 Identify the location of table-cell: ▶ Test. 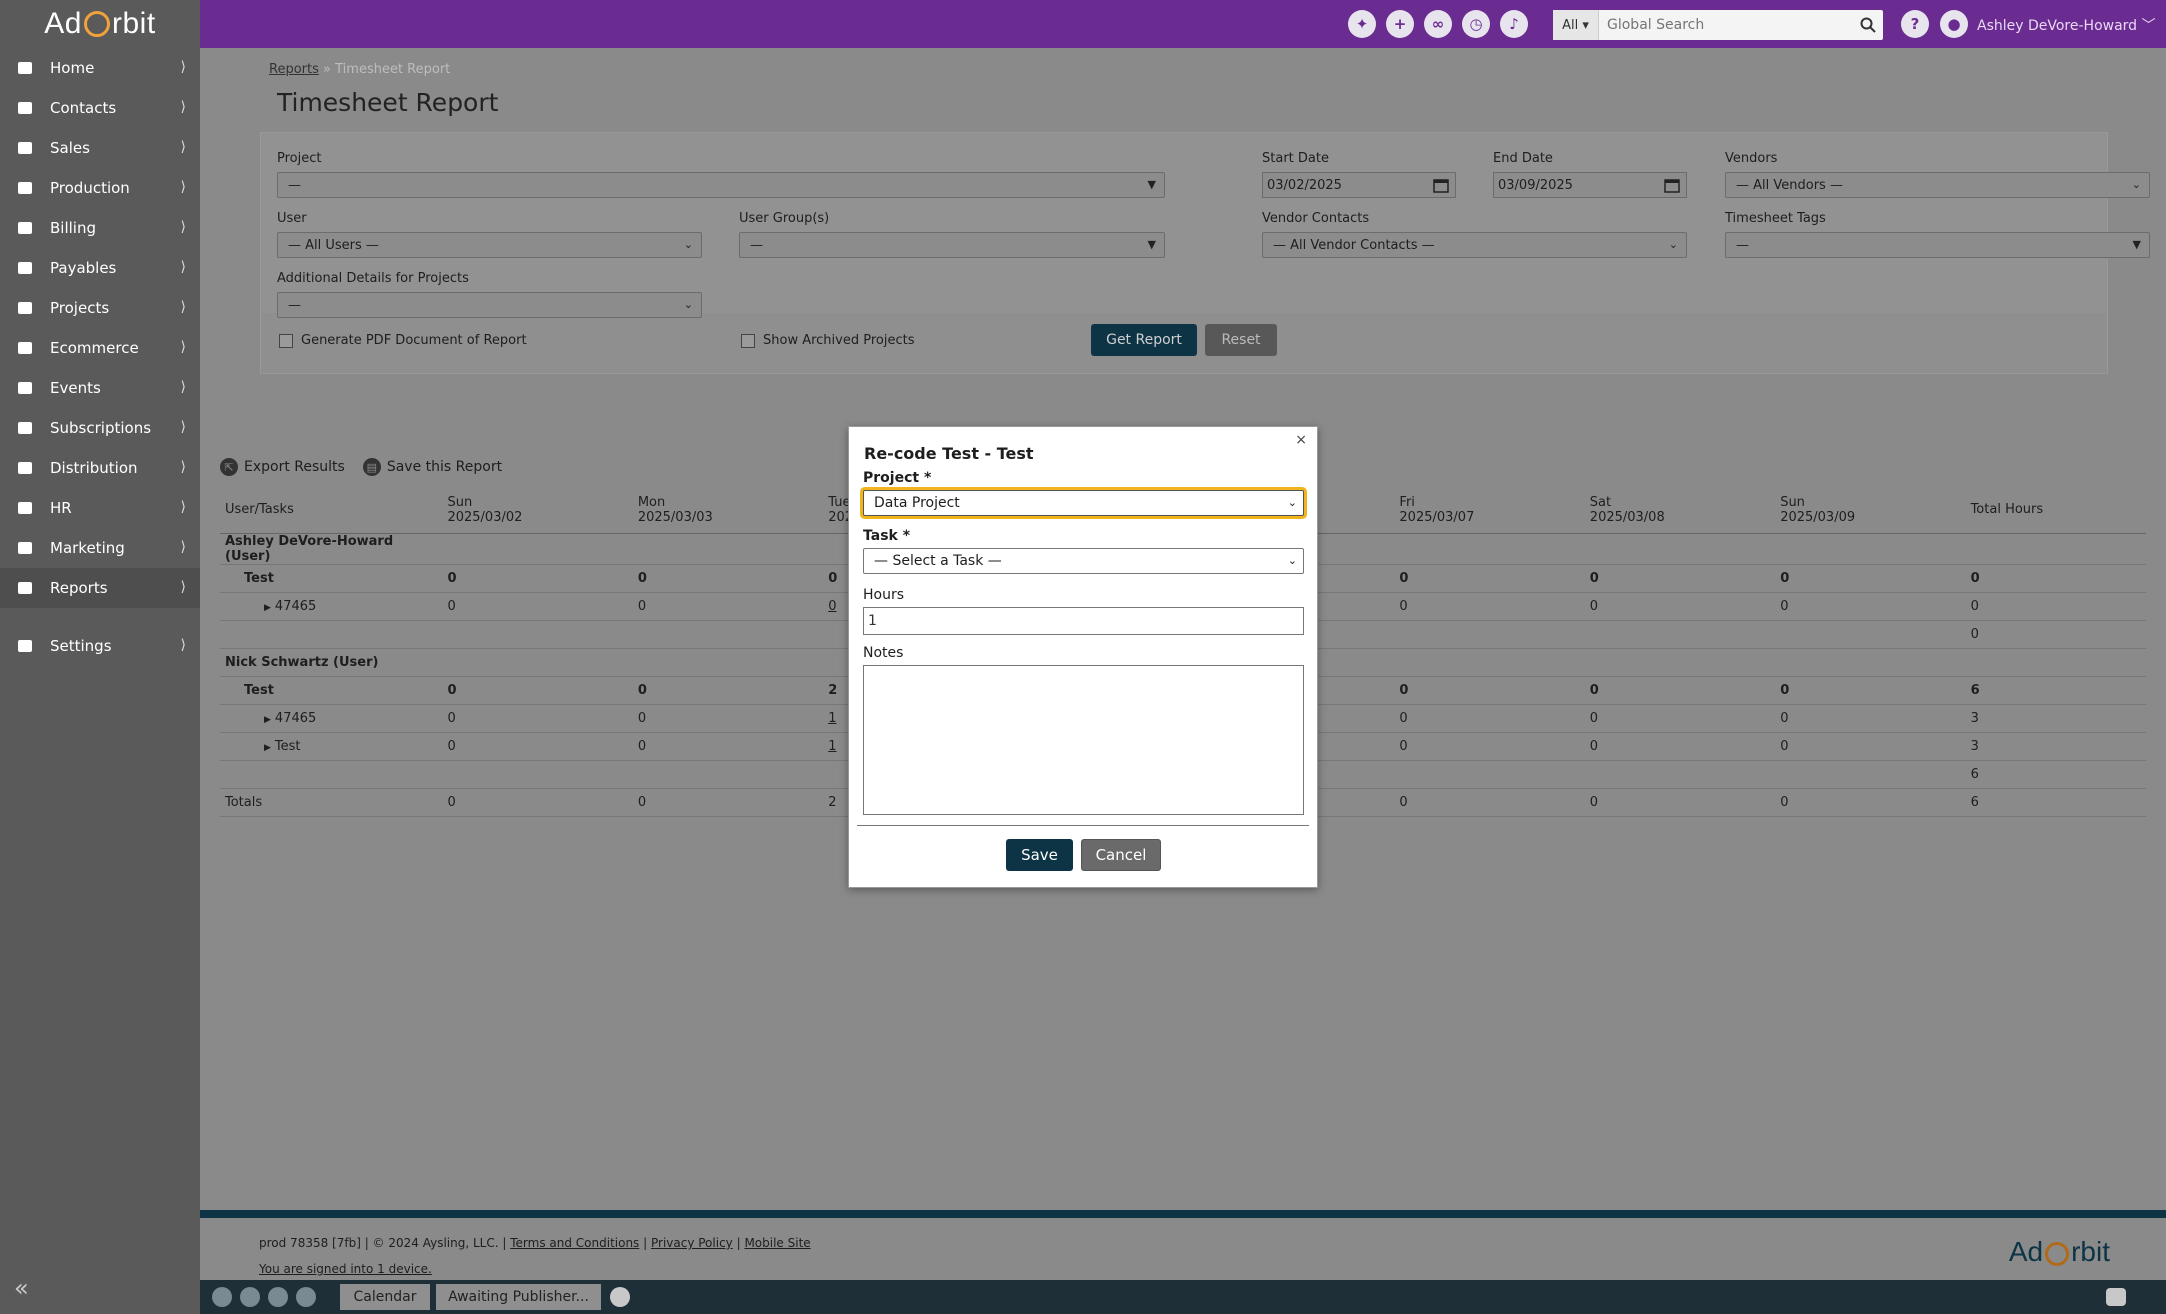
(331, 746).